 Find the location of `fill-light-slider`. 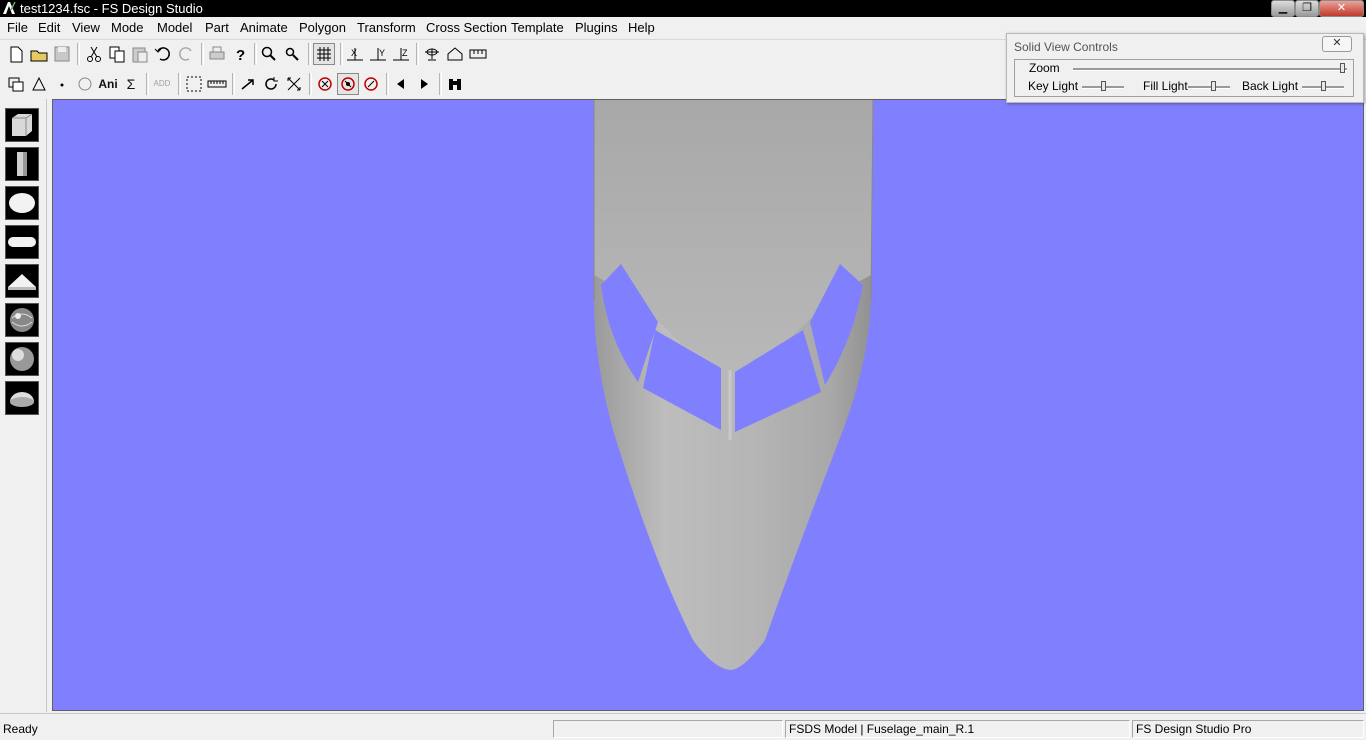

fill-light-slider is located at coordinates (1214, 86).